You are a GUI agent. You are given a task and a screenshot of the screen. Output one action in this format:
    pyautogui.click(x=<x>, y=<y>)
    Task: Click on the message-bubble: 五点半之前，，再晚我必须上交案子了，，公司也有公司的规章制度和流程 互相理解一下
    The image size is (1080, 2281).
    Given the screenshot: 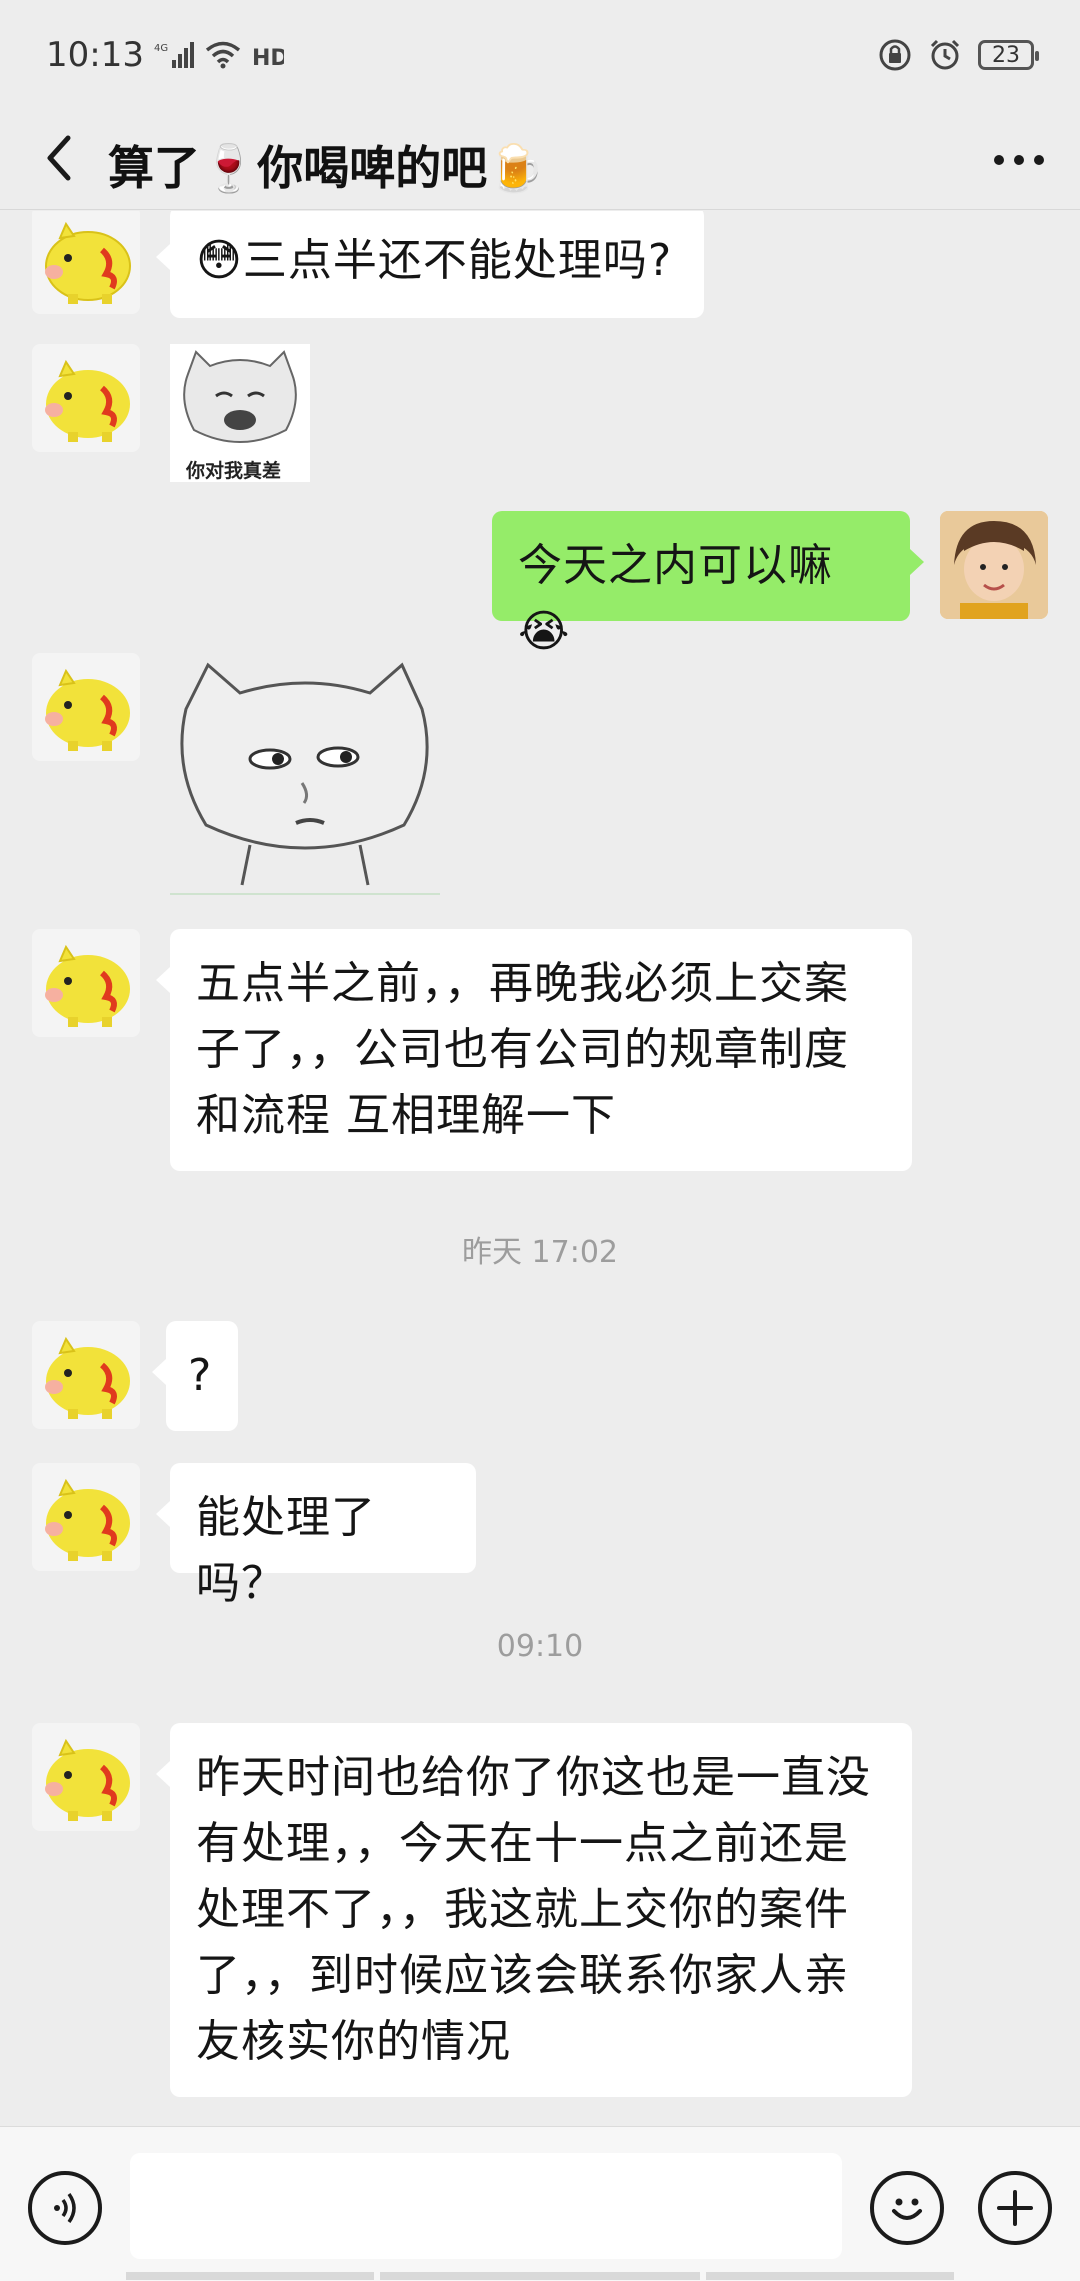 What is the action you would take?
    pyautogui.click(x=534, y=1050)
    